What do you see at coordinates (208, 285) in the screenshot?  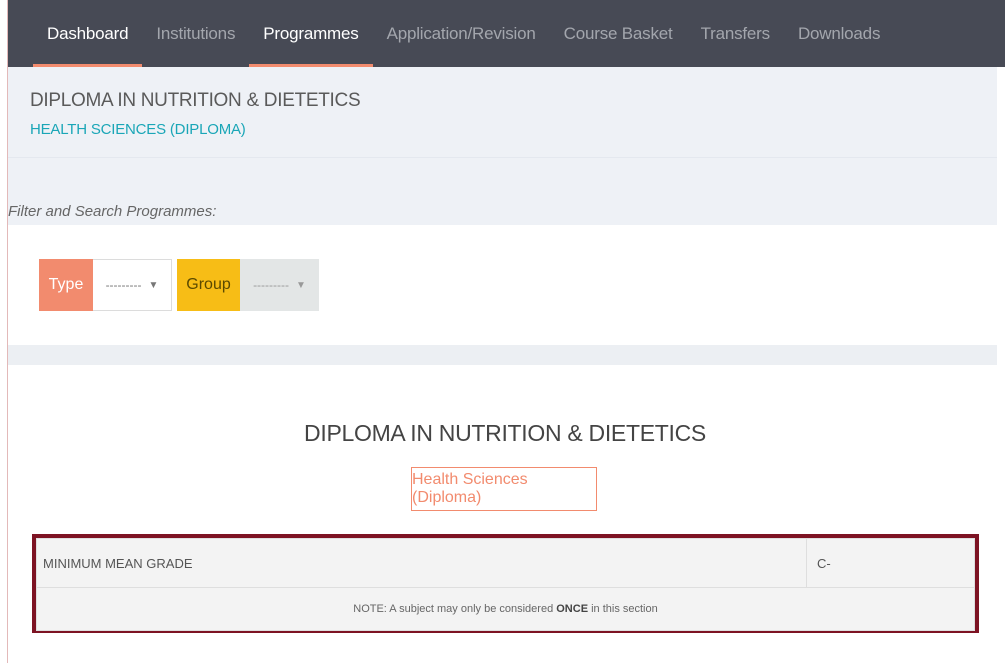 I see `group-filter-label: Group` at bounding box center [208, 285].